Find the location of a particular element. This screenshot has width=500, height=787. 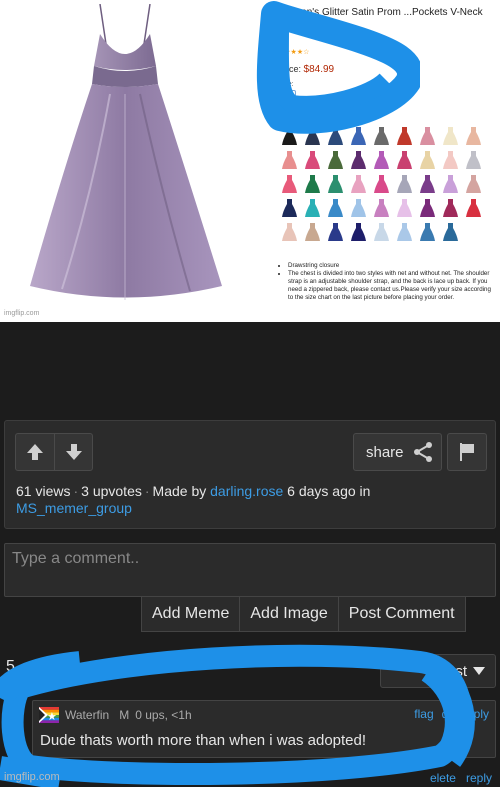

flag-icon is located at coordinates (467, 452).